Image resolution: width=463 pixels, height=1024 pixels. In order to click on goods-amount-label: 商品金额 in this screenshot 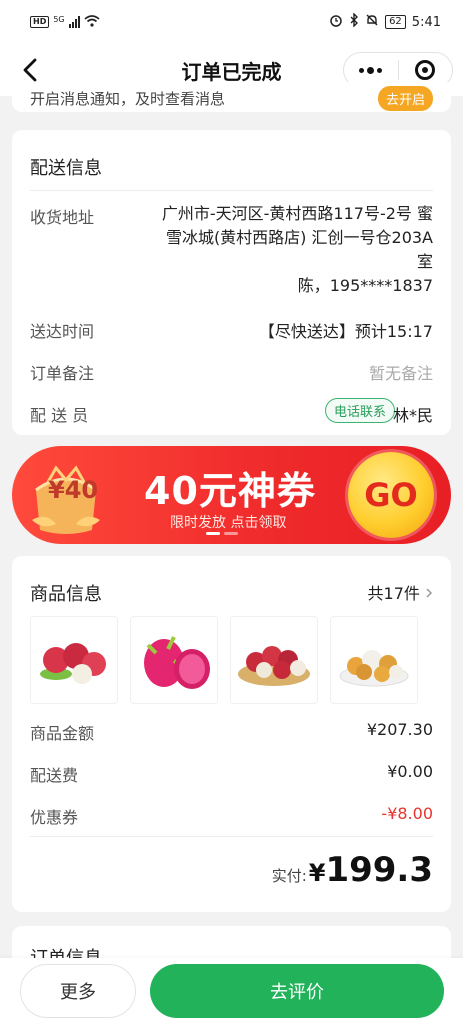, I will do `click(62, 733)`.